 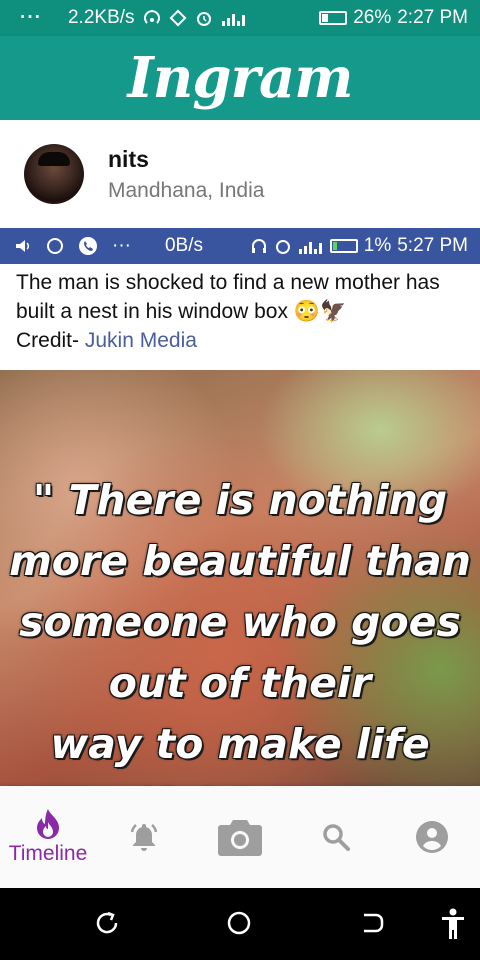 What do you see at coordinates (186, 190) in the screenshot?
I see `user-location: Mandhana, India` at bounding box center [186, 190].